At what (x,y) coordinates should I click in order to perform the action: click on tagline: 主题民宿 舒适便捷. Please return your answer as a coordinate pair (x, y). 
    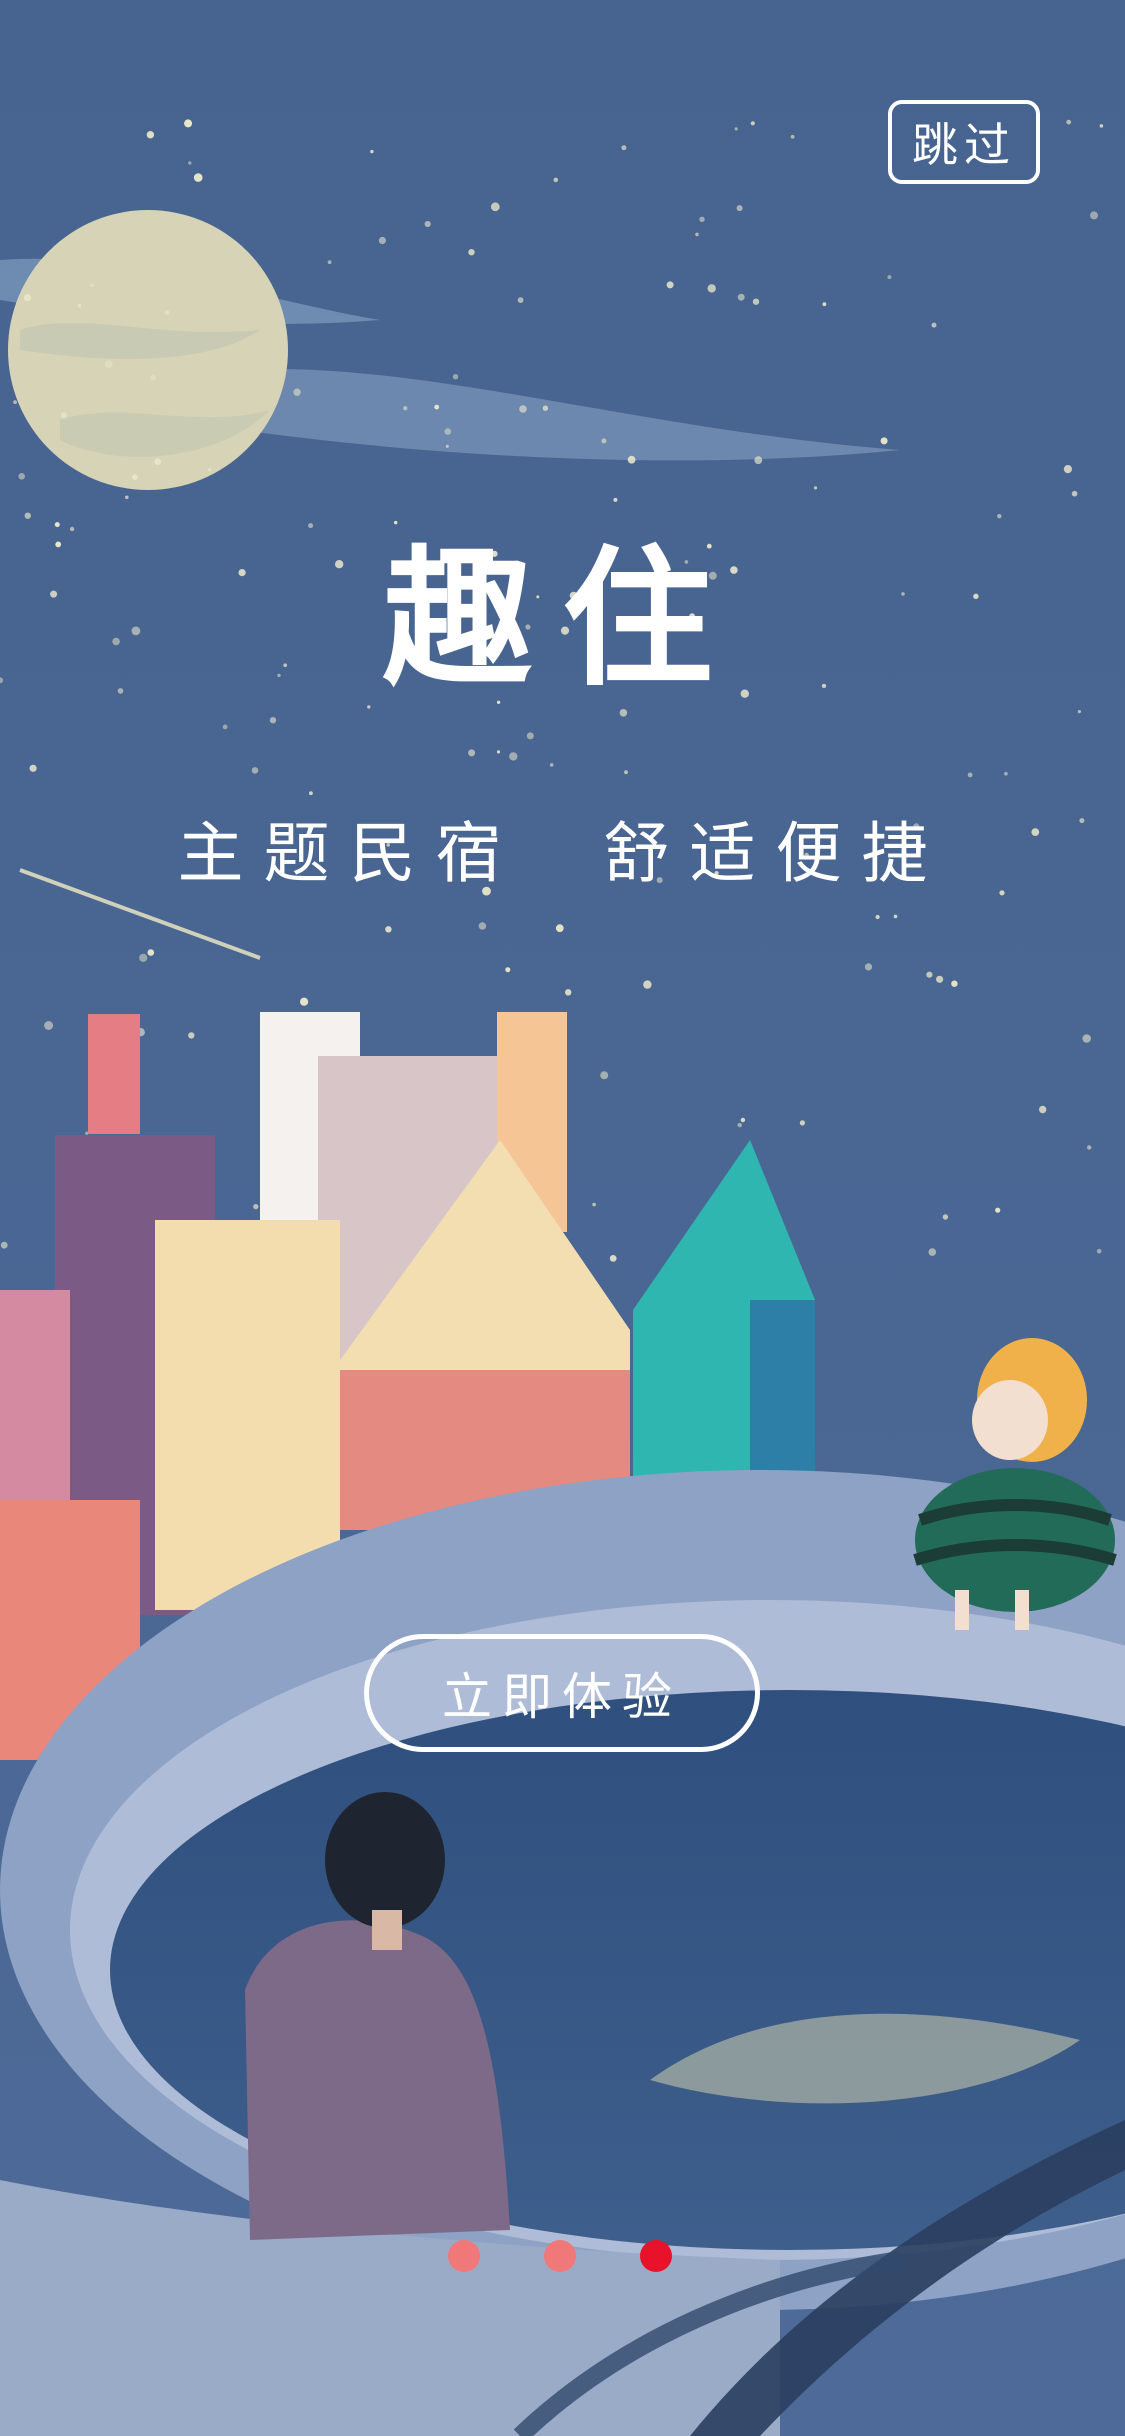
    Looking at the image, I should click on (562, 853).